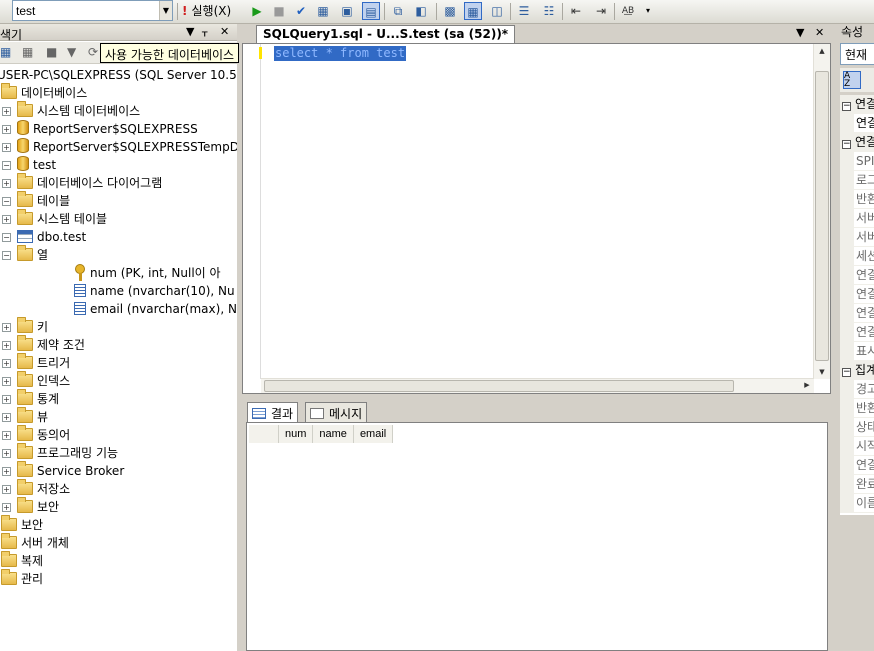 The image size is (874, 651). I want to click on comment-lines-icon: ☰, so click(524, 11).